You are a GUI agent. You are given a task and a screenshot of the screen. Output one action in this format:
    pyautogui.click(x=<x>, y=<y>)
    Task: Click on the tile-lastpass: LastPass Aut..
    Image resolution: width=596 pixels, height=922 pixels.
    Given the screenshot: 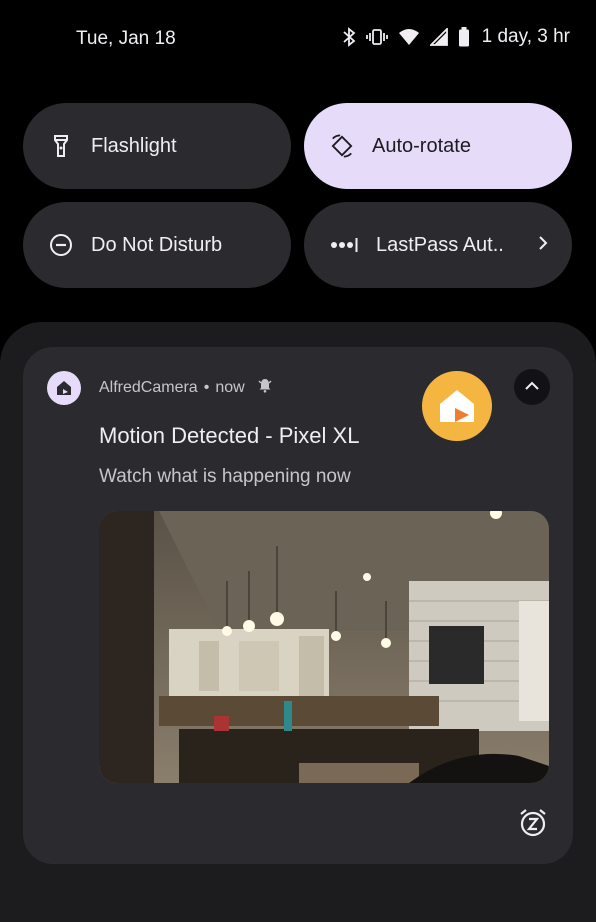 What is the action you would take?
    pyautogui.click(x=438, y=245)
    